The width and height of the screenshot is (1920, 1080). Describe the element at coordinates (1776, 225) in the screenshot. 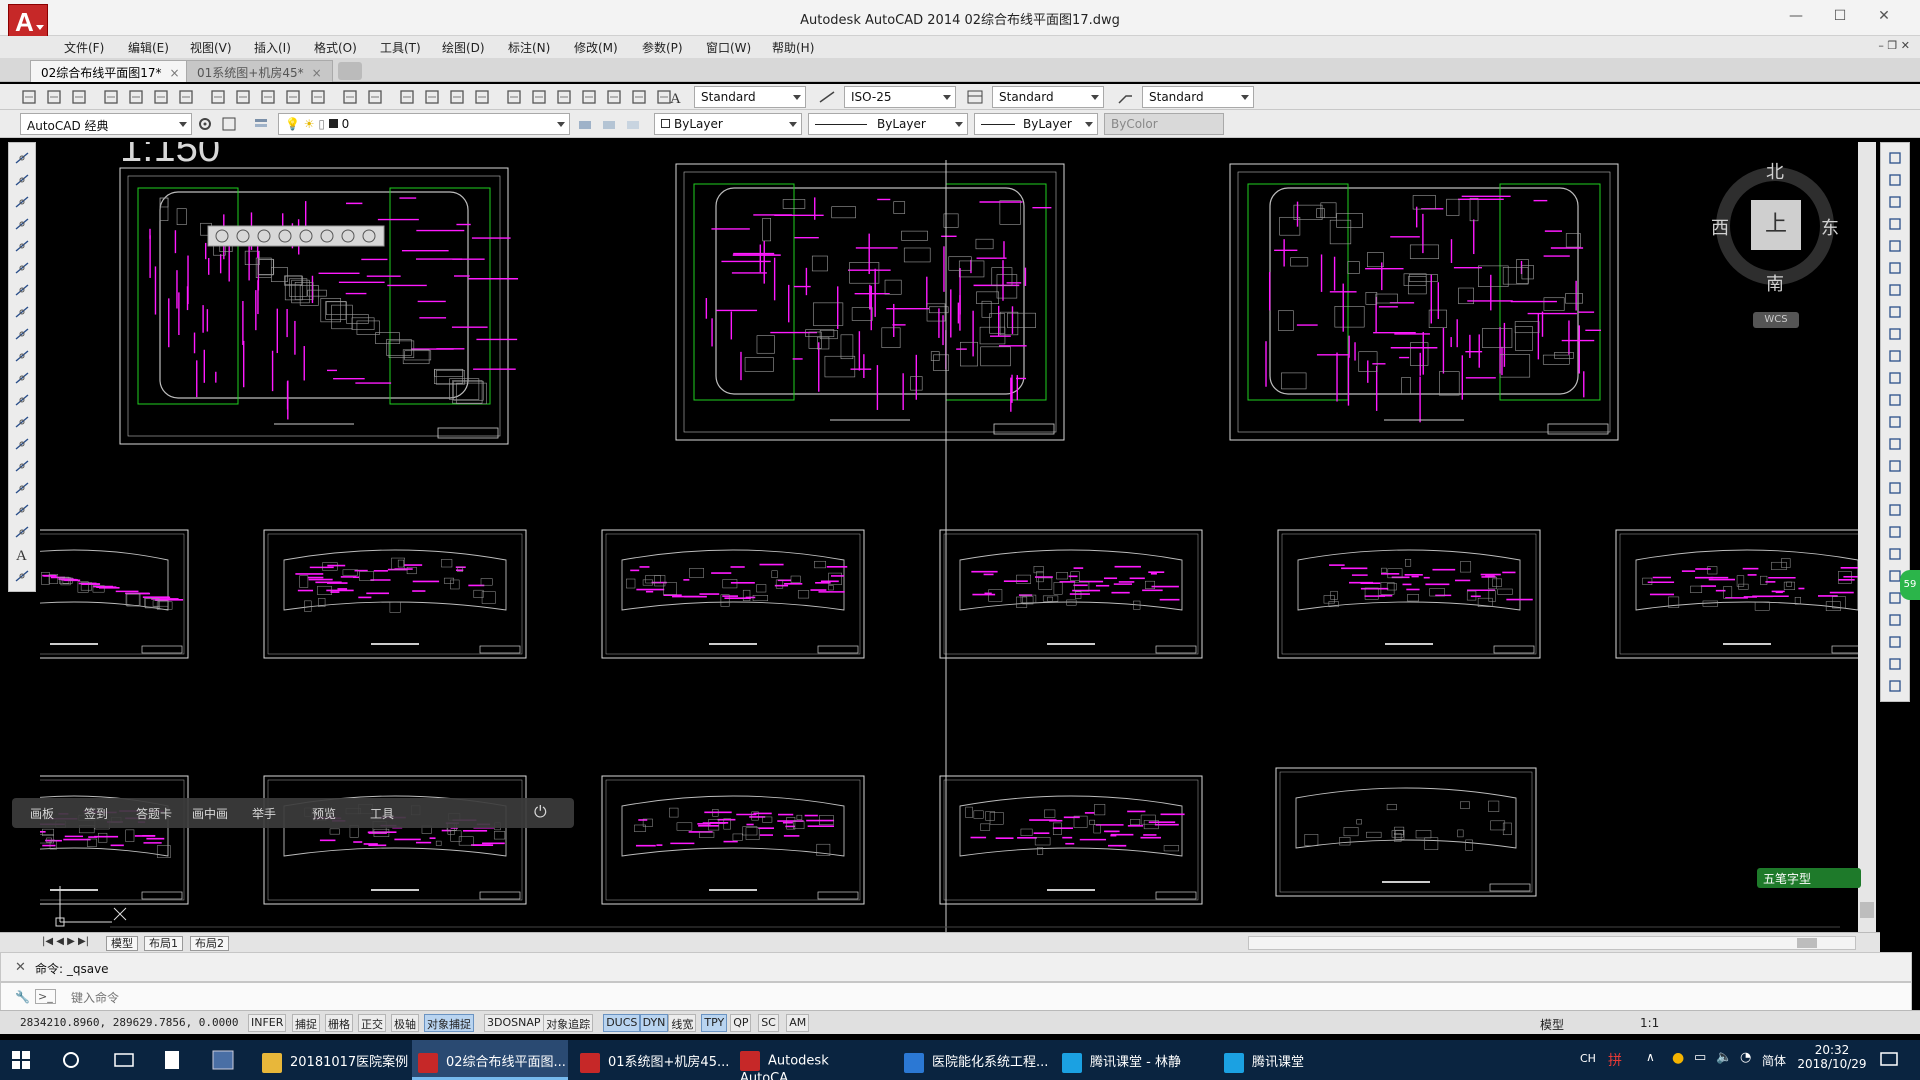

I see `viewcube-top-face: 上` at that location.